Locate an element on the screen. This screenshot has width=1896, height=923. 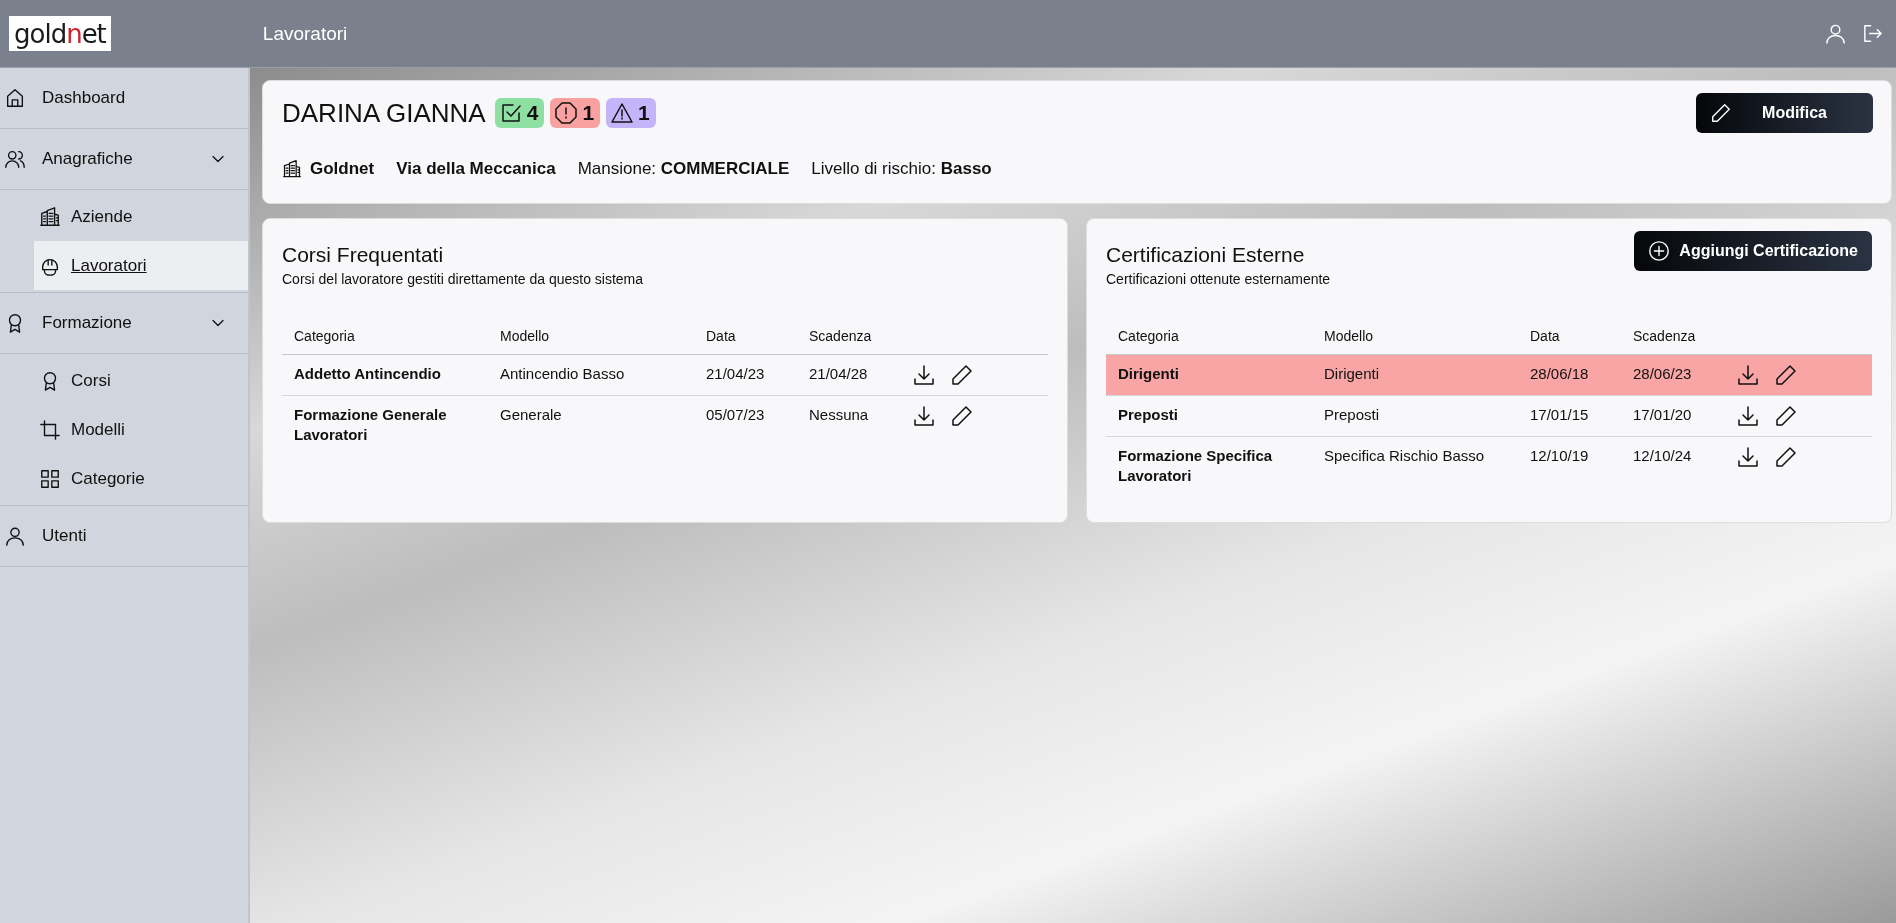
logout-icon is located at coordinates (1872, 33).